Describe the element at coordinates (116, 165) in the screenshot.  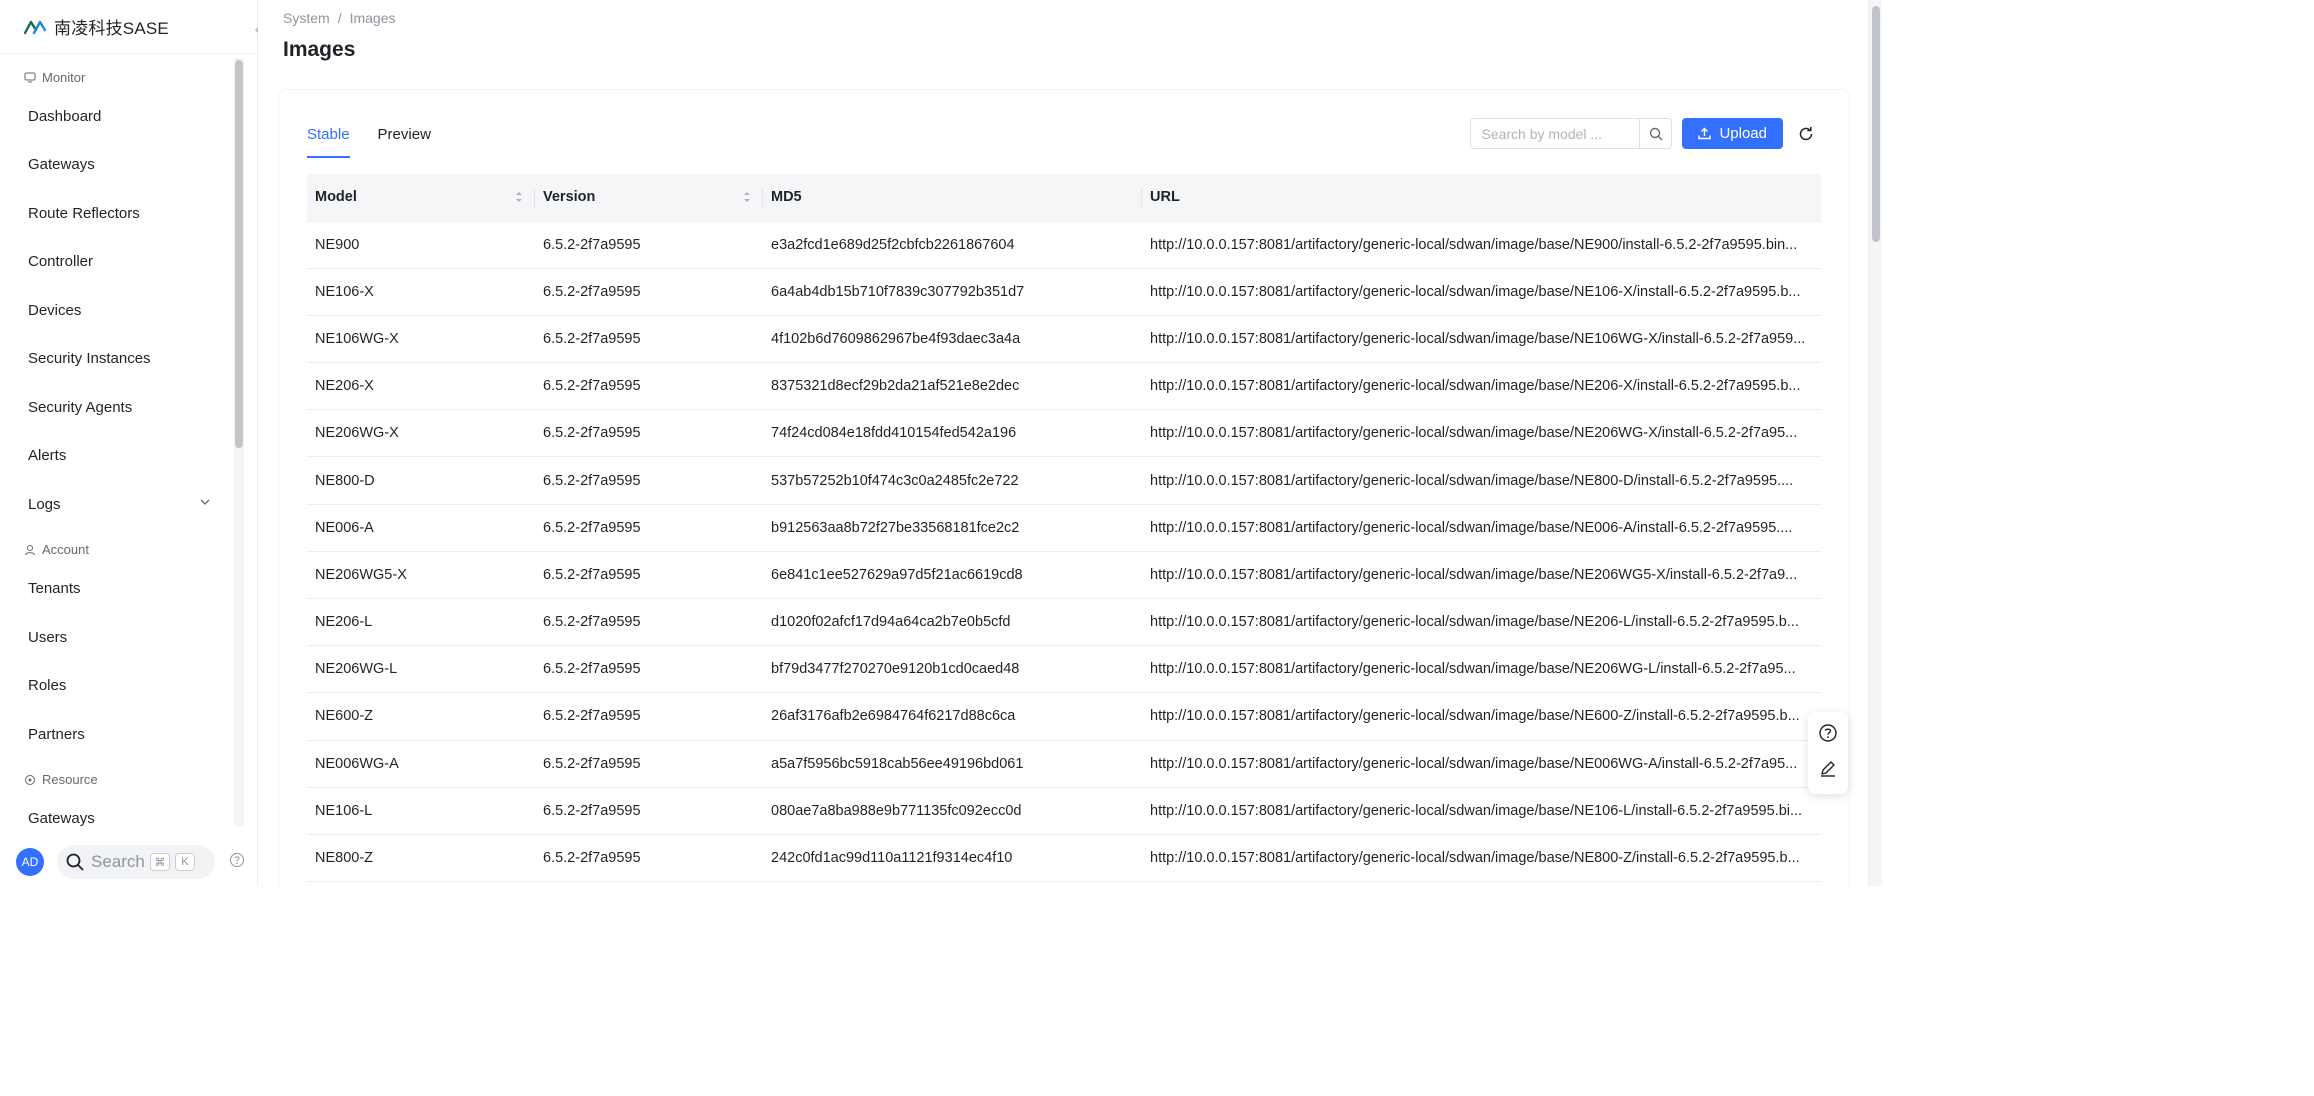
I see `sidebar-item-gateways: Gateways` at that location.